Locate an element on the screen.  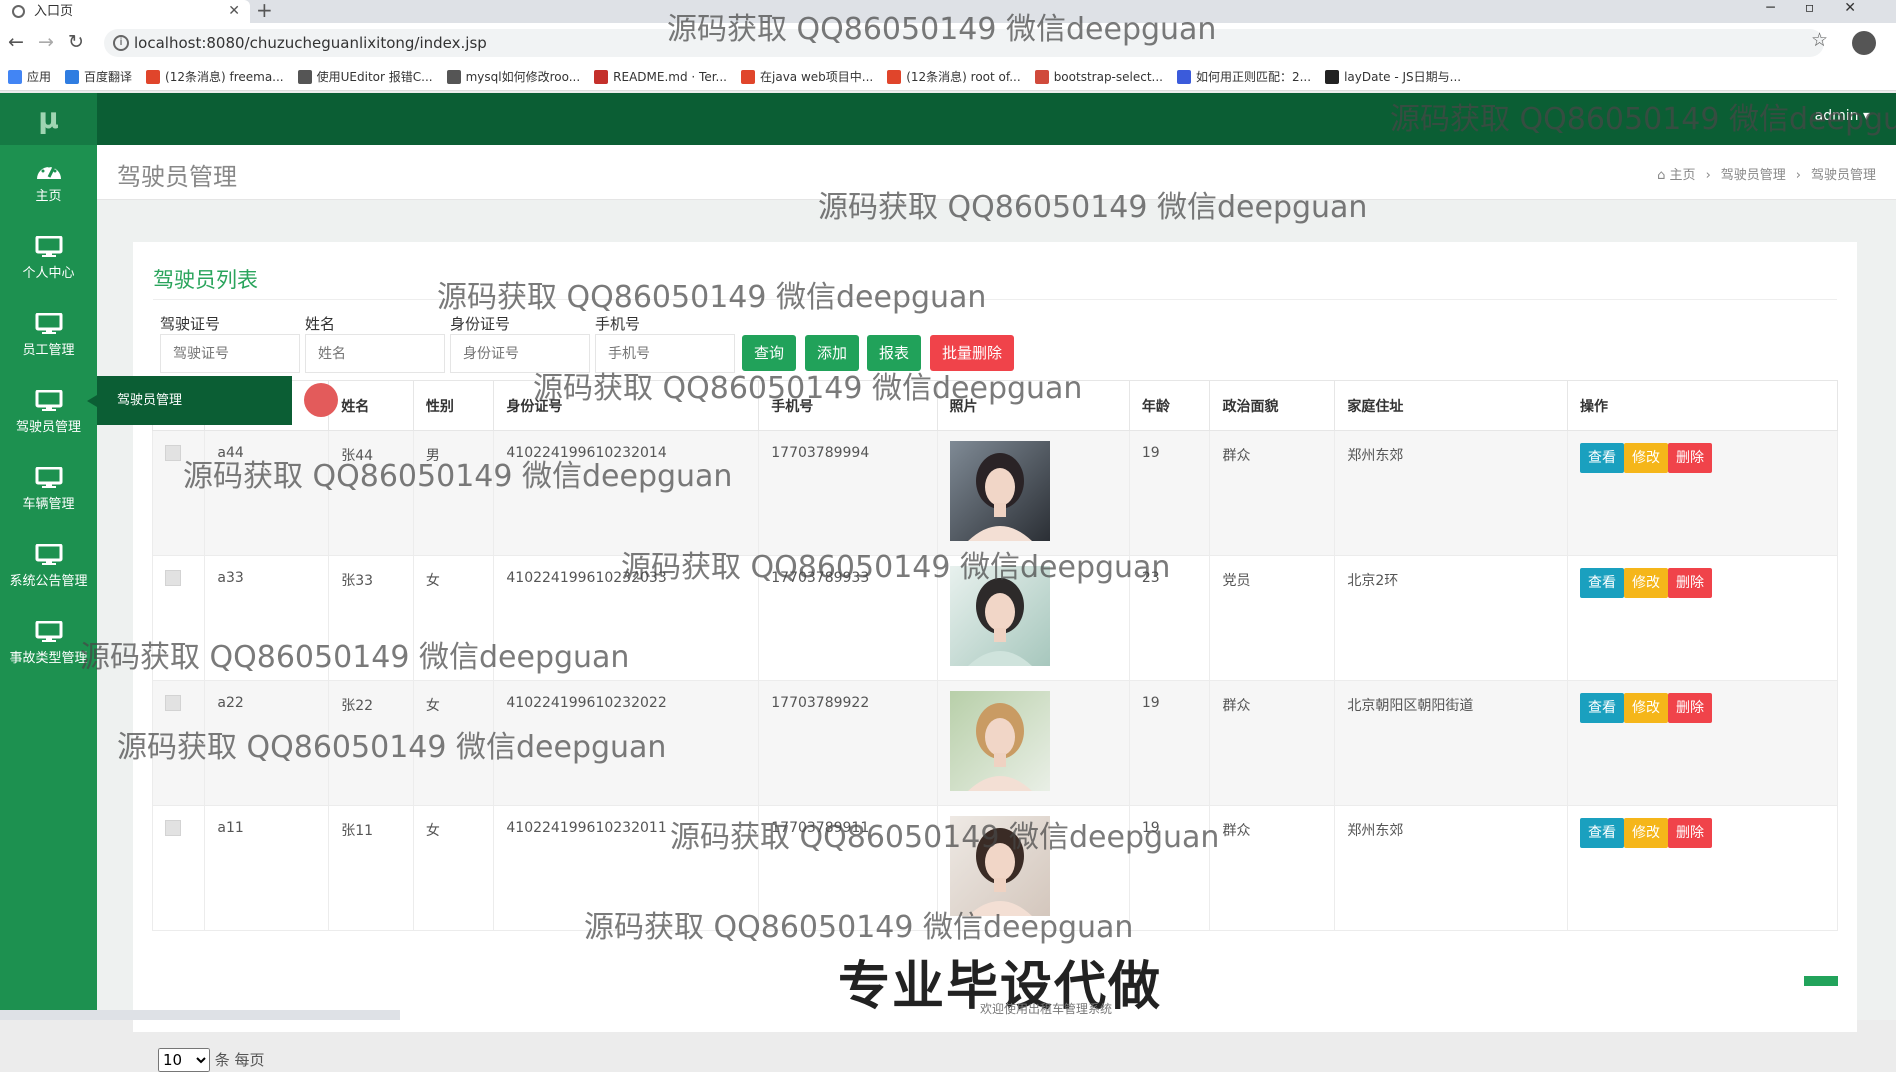
batch-delete-button: 批量删除 is located at coordinates (972, 353).